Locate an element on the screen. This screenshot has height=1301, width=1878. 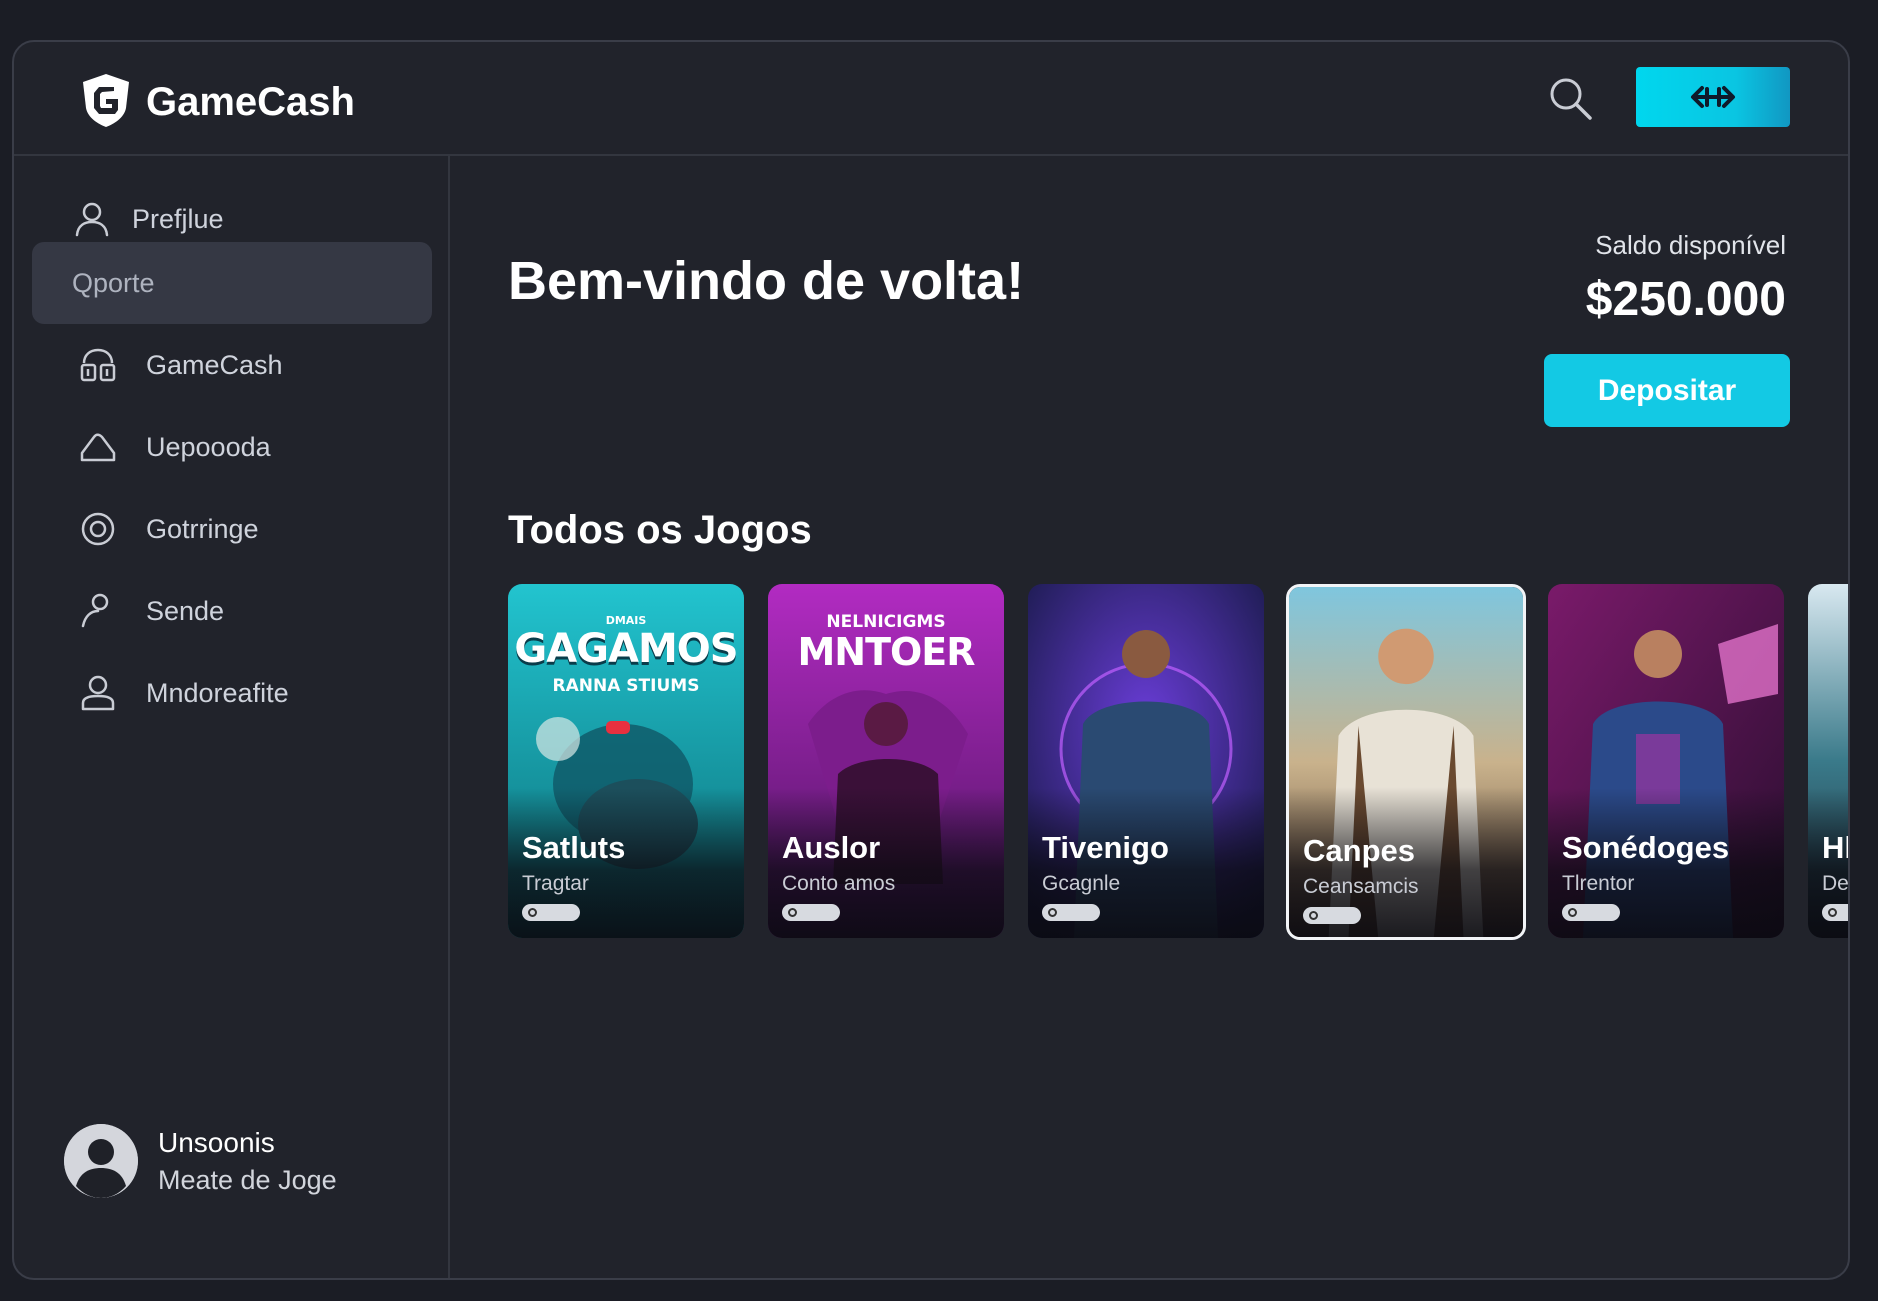
game-subtitle: Tlrentor is located at coordinates (1598, 883).